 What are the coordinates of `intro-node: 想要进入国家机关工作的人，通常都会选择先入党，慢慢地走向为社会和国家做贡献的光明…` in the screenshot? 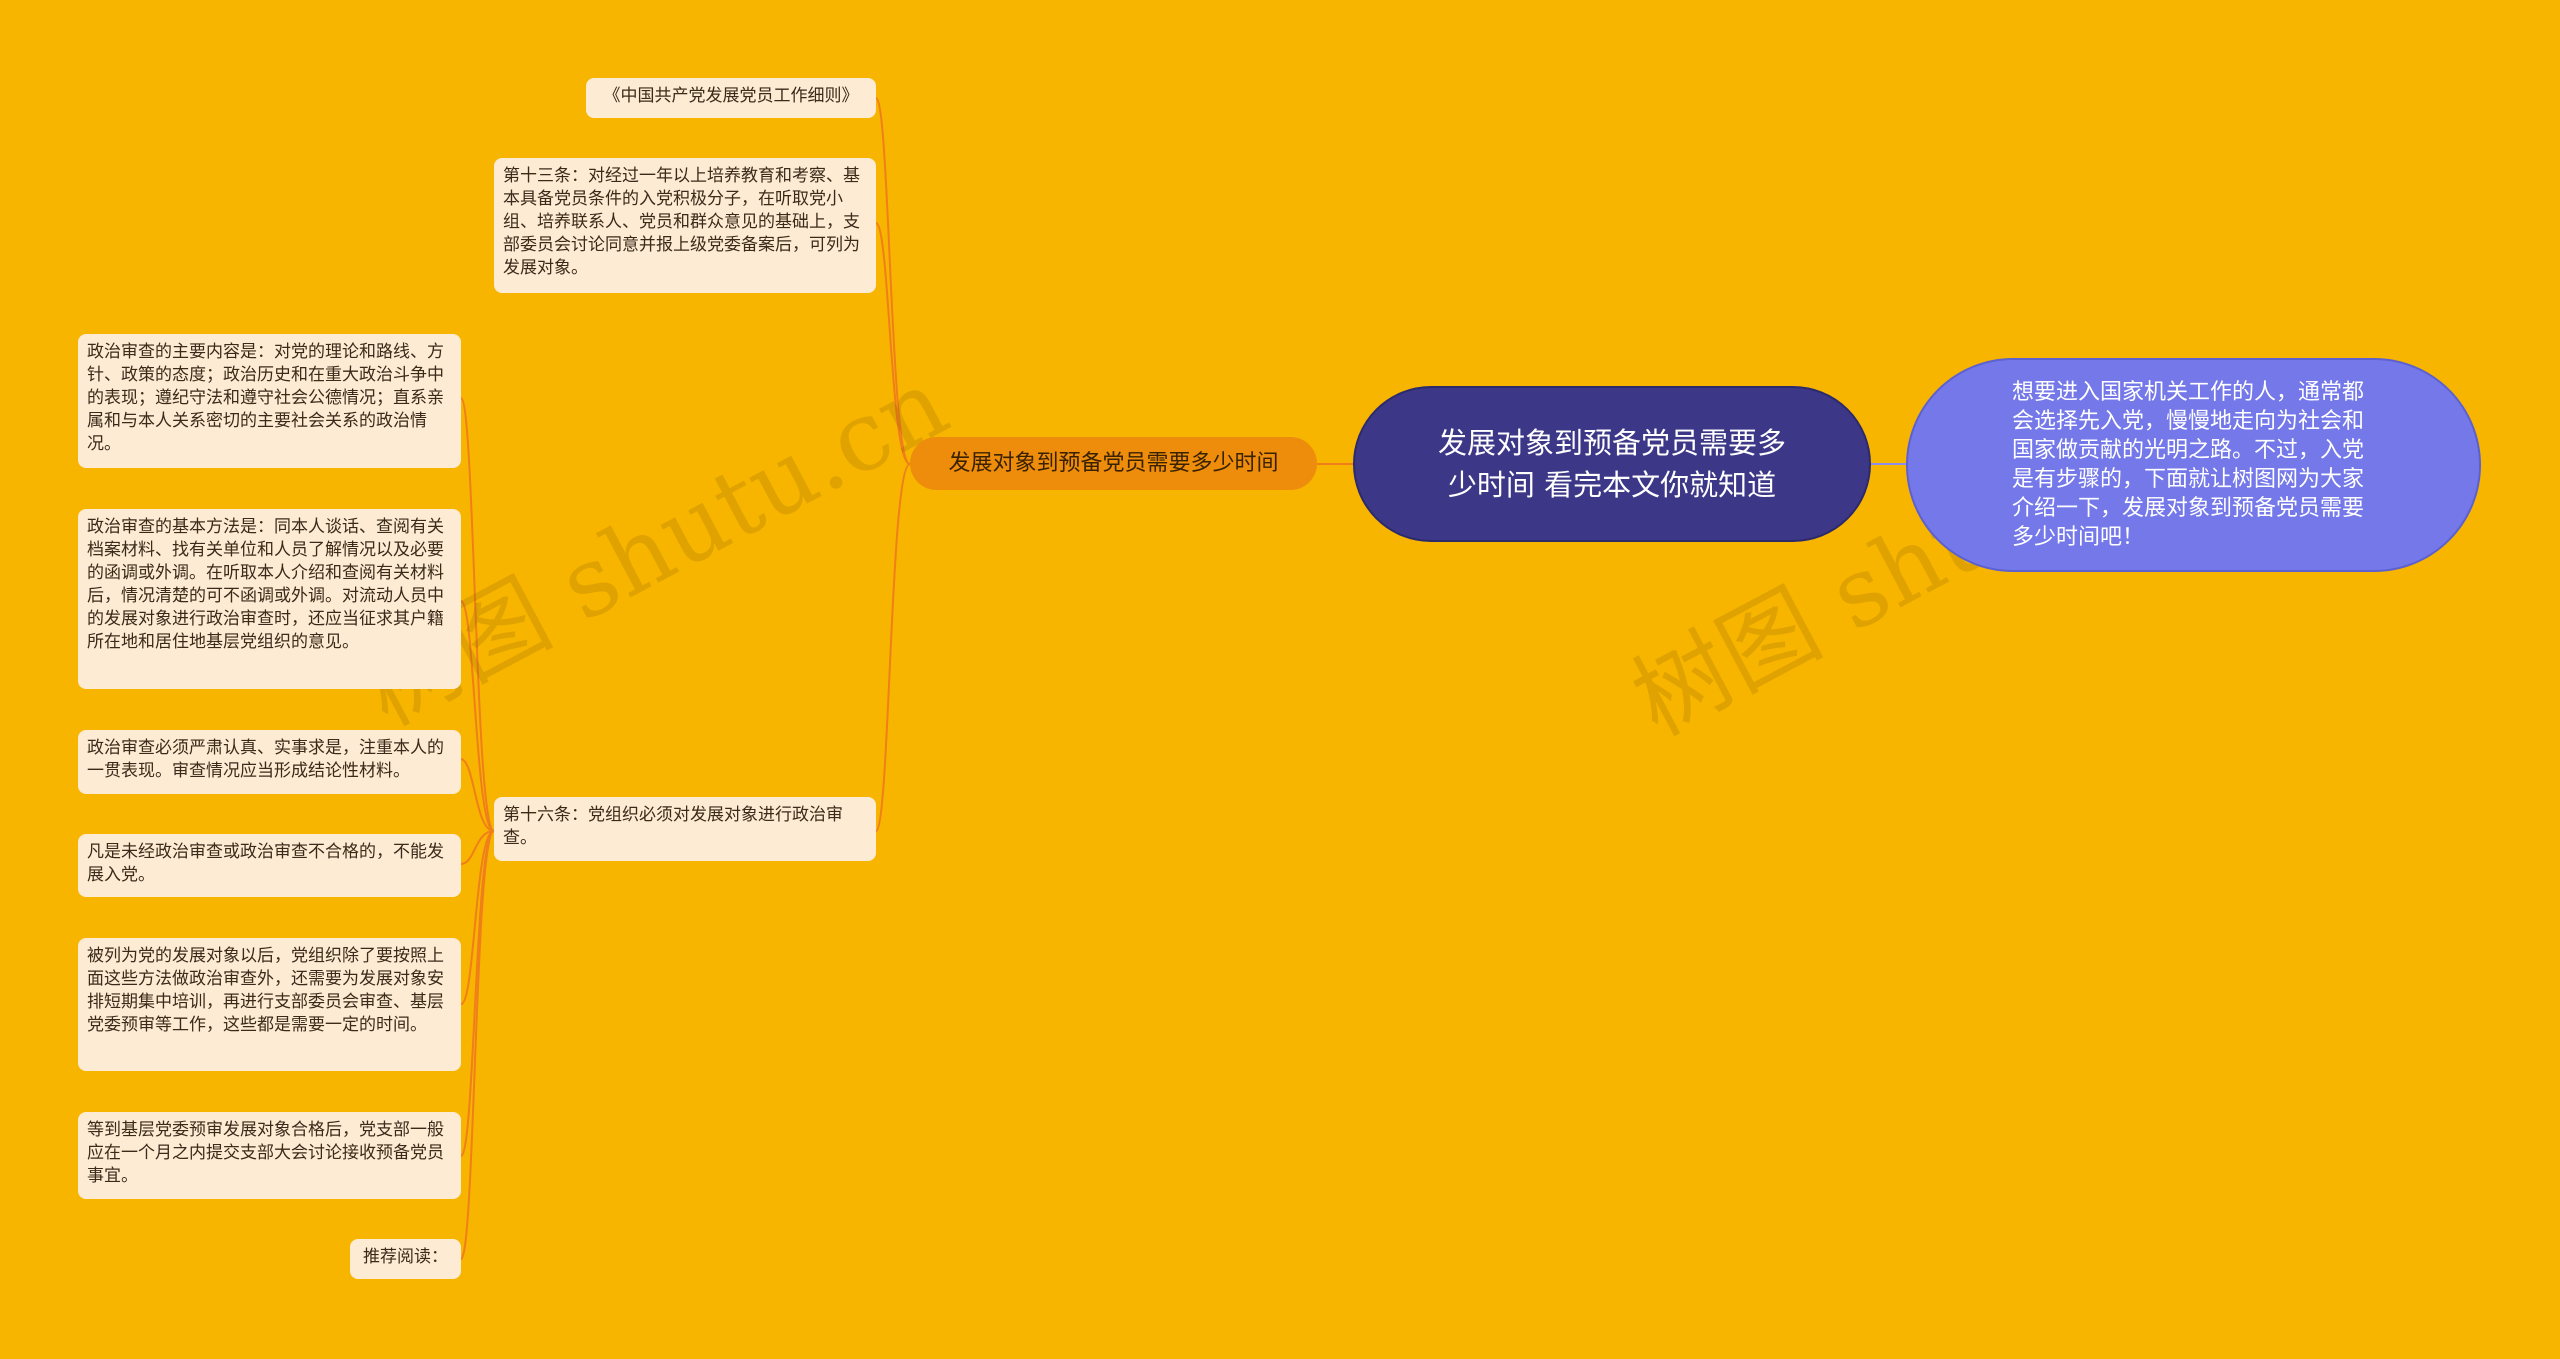 It's located at (2193, 465).